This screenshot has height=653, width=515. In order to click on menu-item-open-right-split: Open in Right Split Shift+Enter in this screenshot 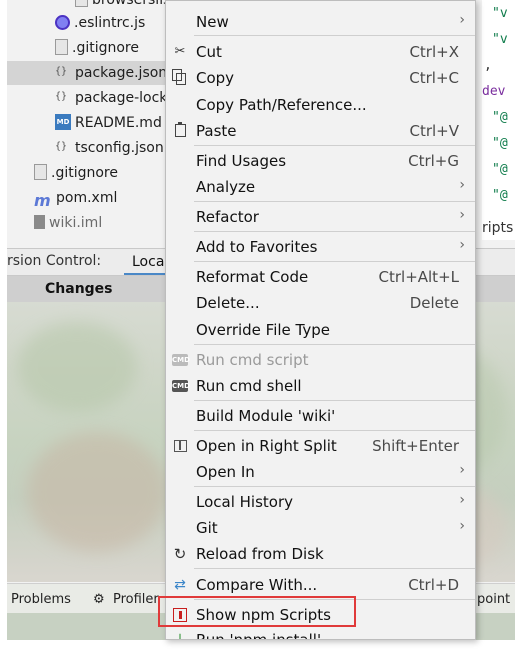, I will do `click(320, 446)`.